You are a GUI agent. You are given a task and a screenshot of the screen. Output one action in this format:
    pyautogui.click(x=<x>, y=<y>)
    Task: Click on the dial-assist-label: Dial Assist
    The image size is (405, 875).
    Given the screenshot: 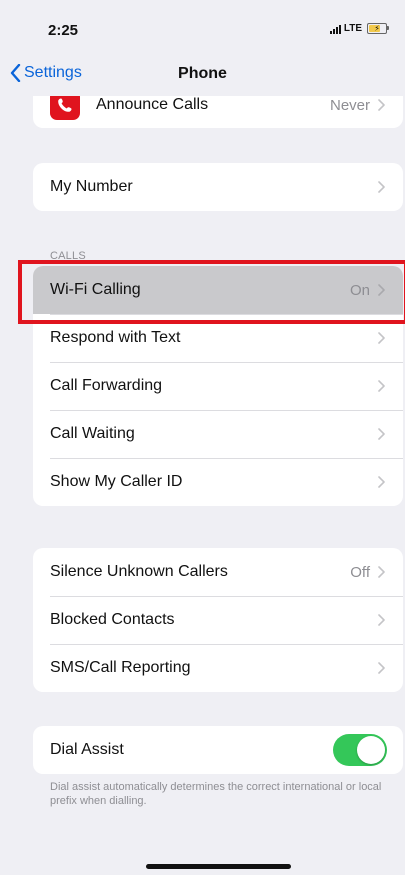 What is the action you would take?
    pyautogui.click(x=87, y=749)
    